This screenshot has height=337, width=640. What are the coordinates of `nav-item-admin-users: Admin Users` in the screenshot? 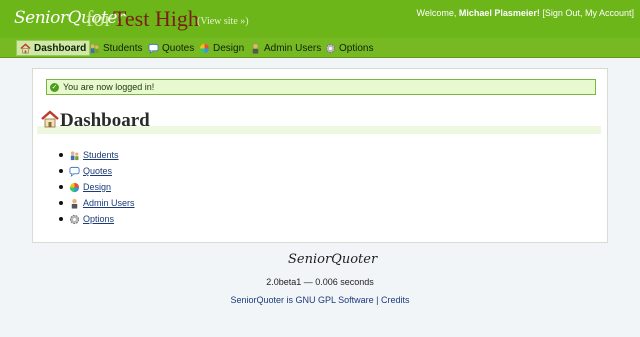 It's located at (285, 48).